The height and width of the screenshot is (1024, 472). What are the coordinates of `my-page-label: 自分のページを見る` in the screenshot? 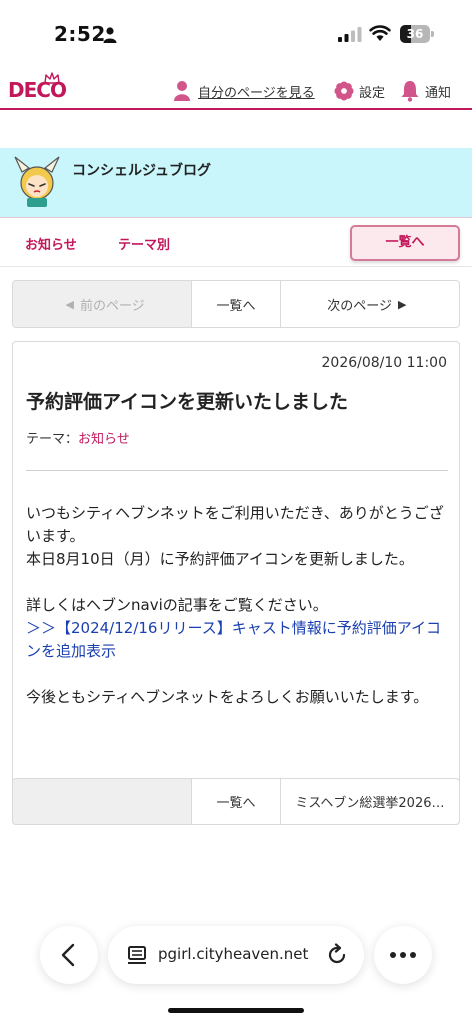 It's located at (256, 93).